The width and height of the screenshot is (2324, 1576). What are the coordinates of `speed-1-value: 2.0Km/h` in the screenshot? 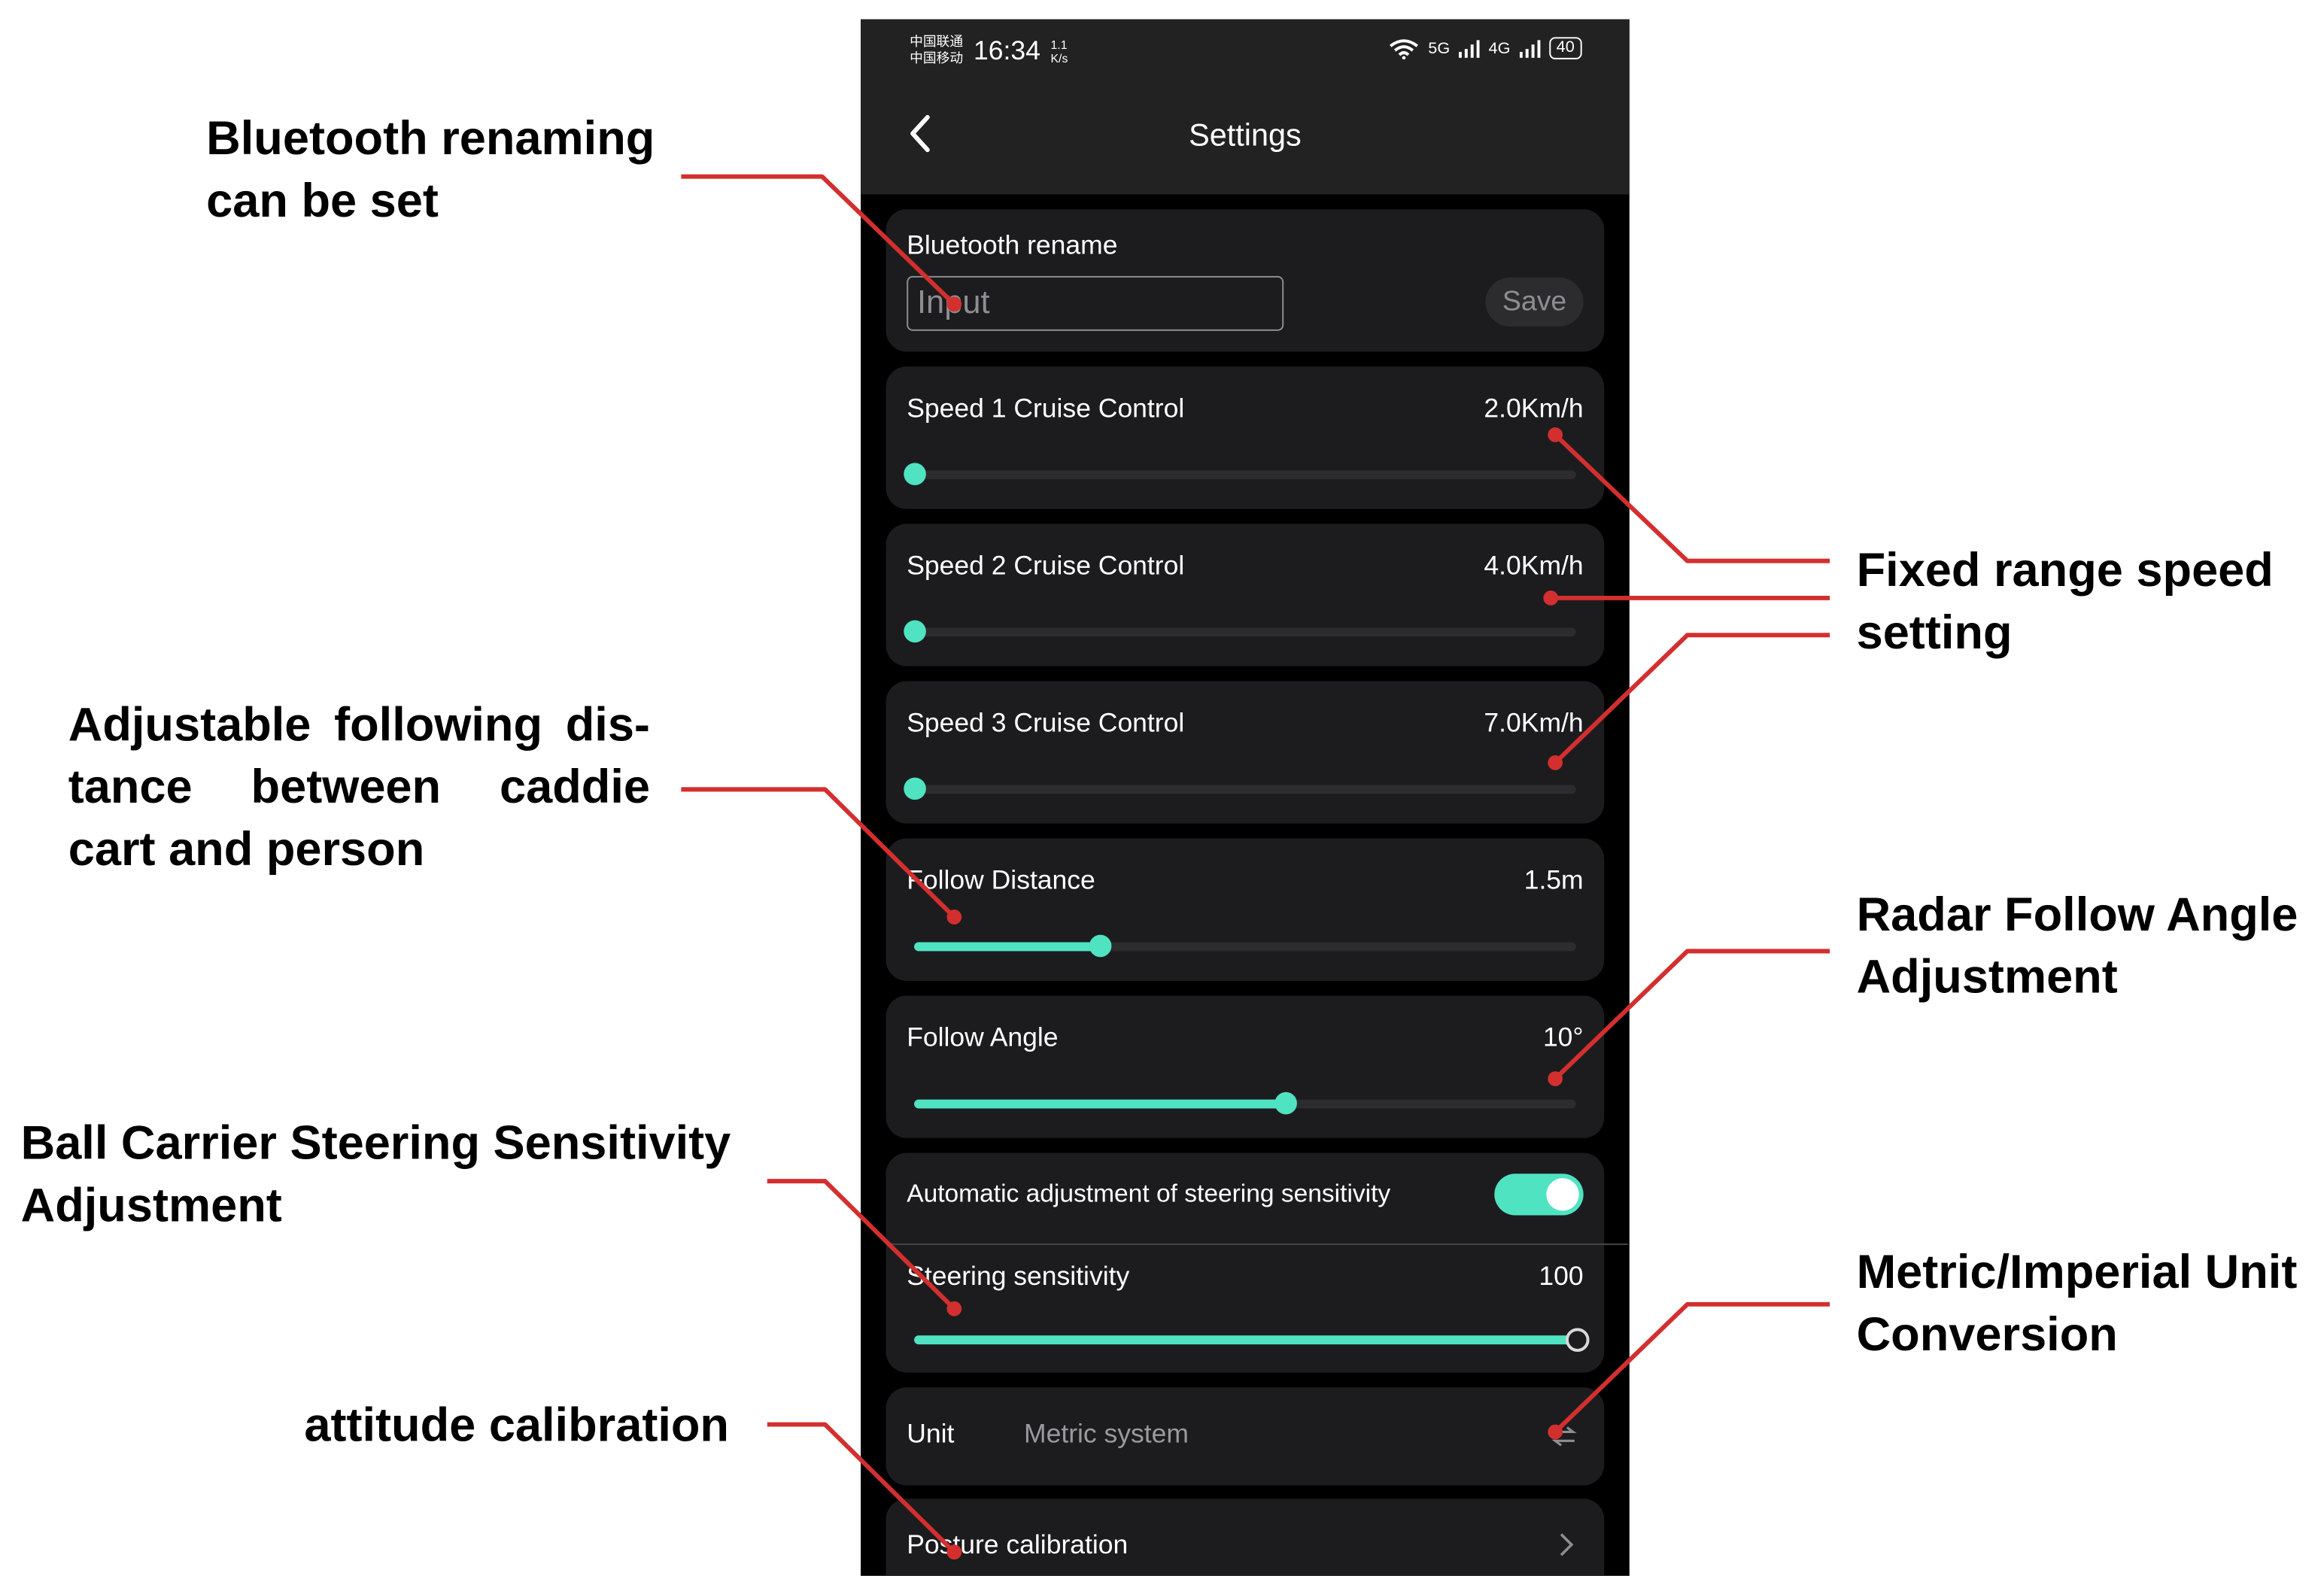 It's located at (1534, 408).